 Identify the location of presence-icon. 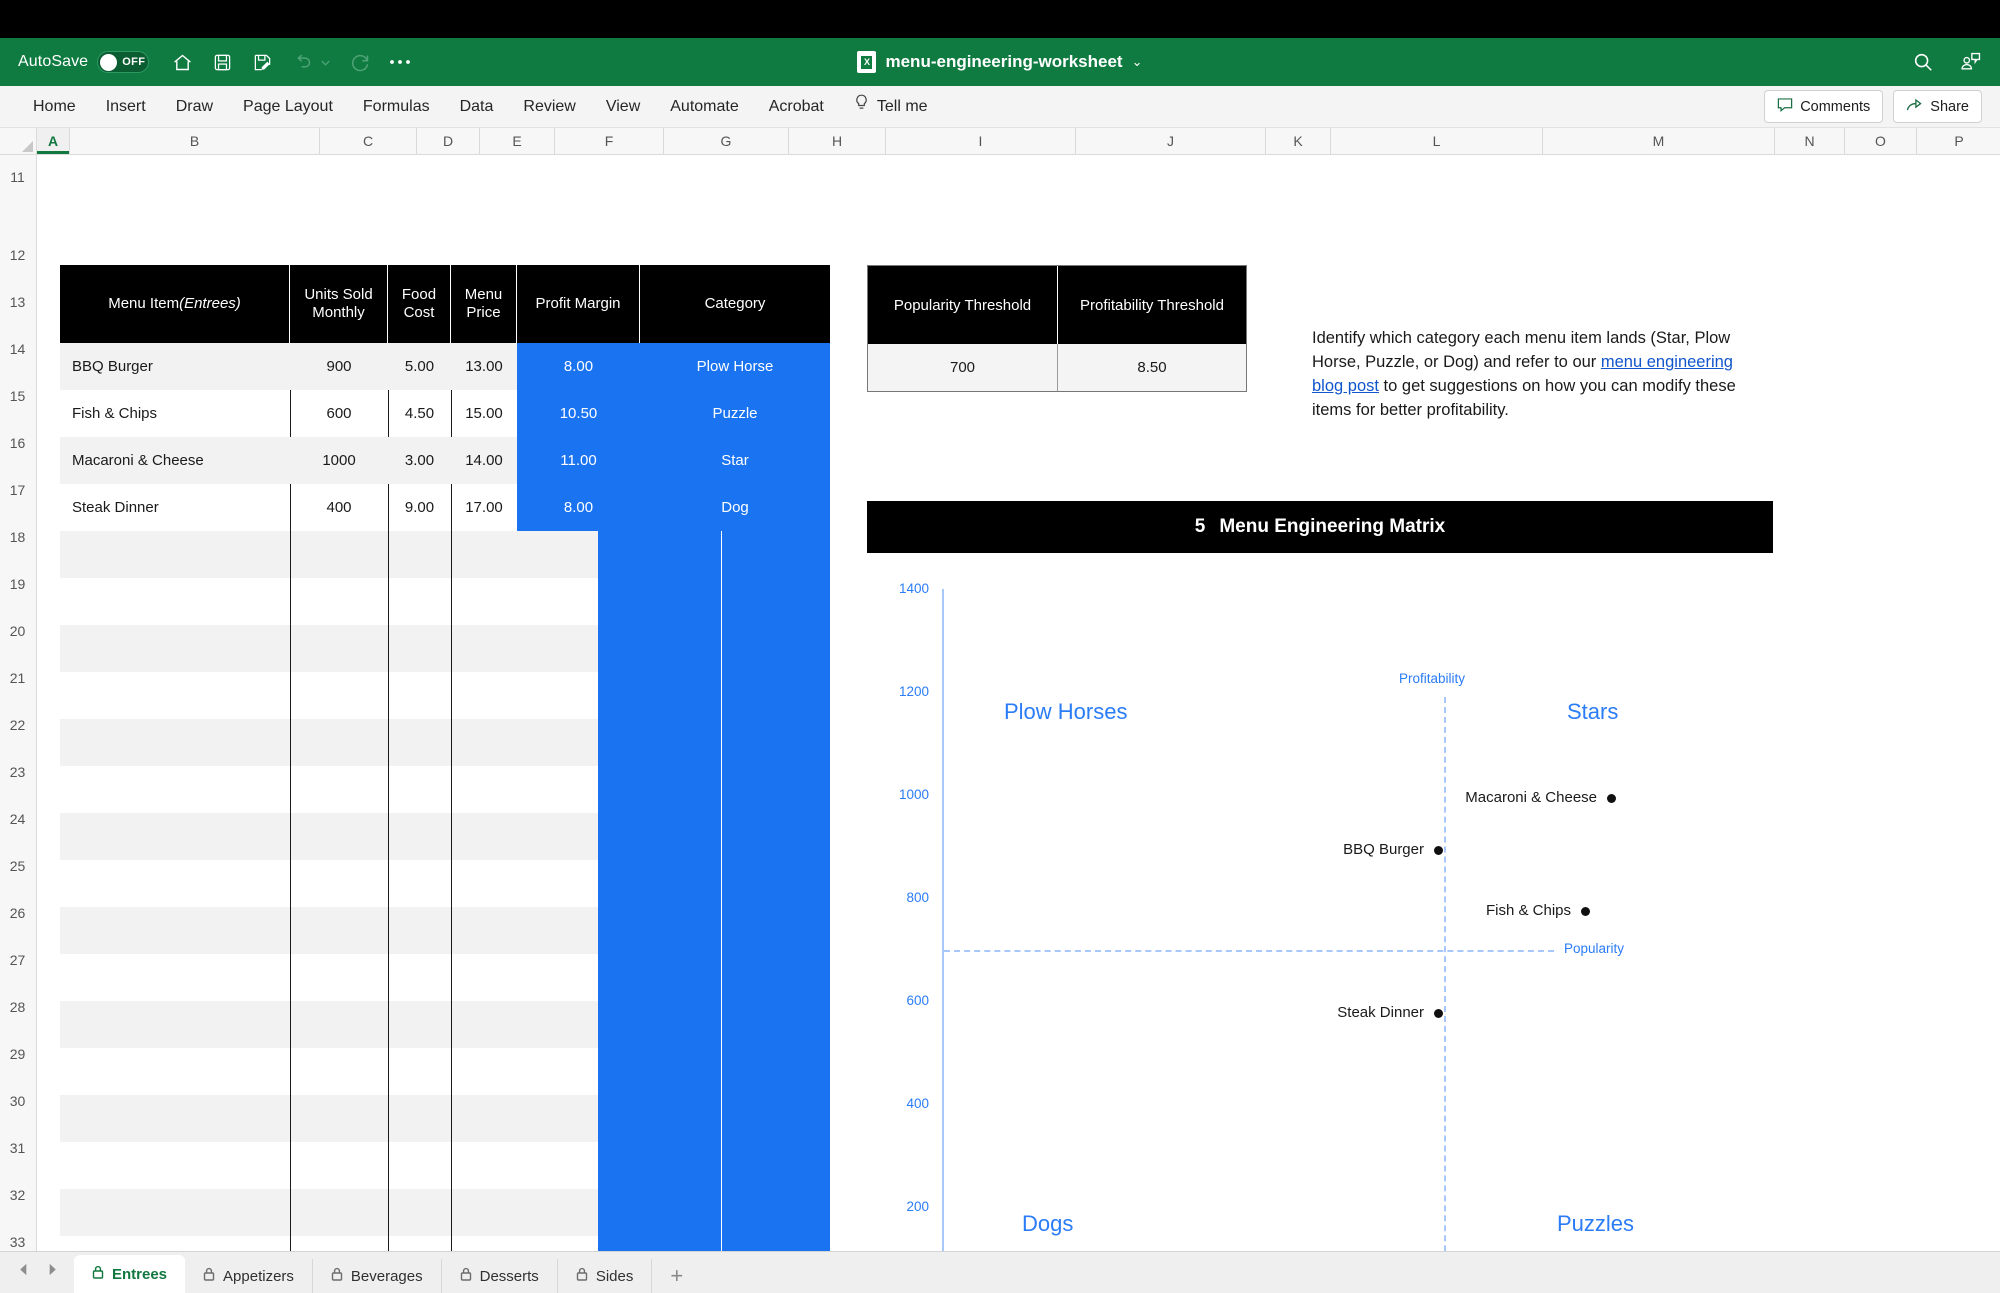
(1971, 62).